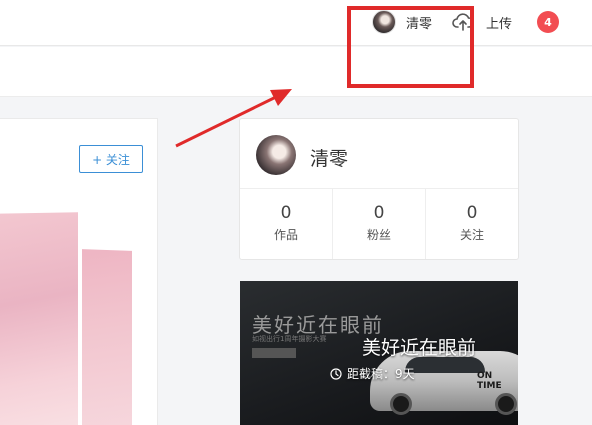  I want to click on upload-label: 上传, so click(499, 22).